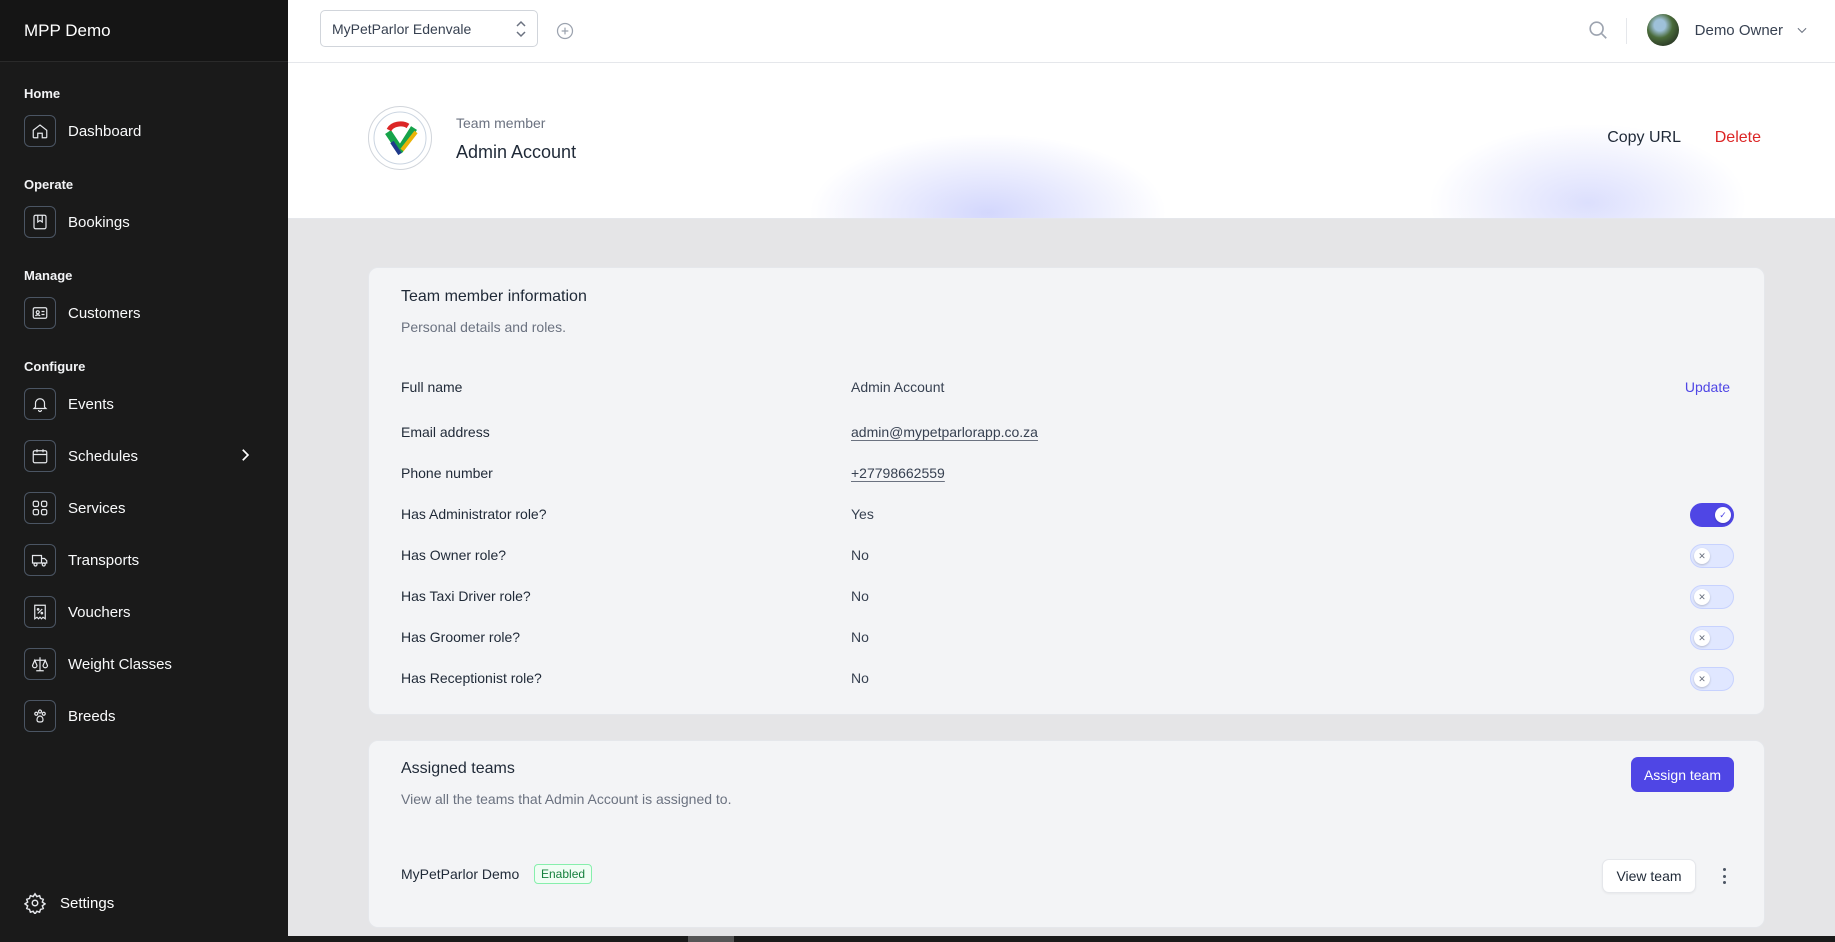 This screenshot has height=942, width=1835. I want to click on sidebar-item-services: Services, so click(144, 508).